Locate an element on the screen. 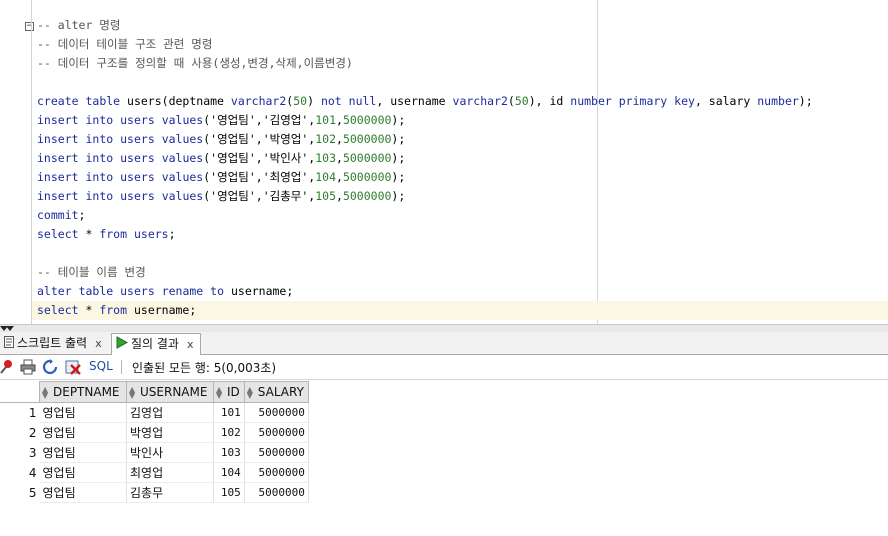 This screenshot has height=536, width=888. cell-username: 김총무 is located at coordinates (170, 492).